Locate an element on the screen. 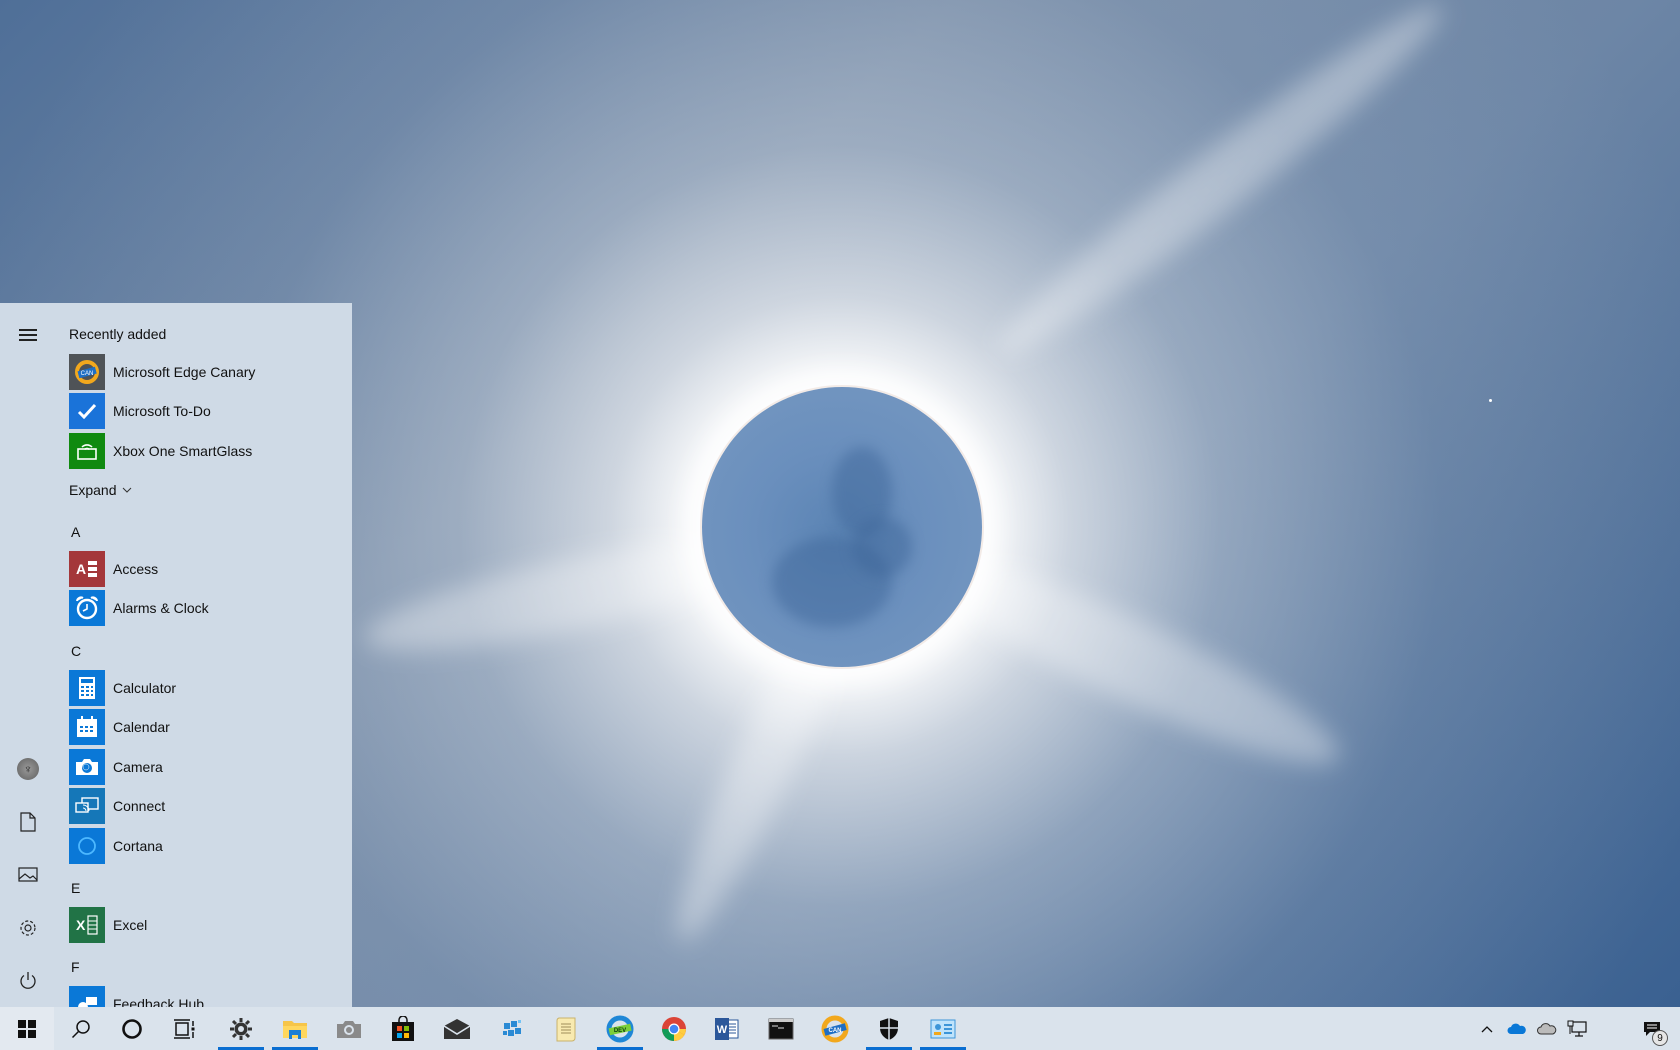 The height and width of the screenshot is (1050, 1680). folder-icon is located at coordinates (295, 1029).